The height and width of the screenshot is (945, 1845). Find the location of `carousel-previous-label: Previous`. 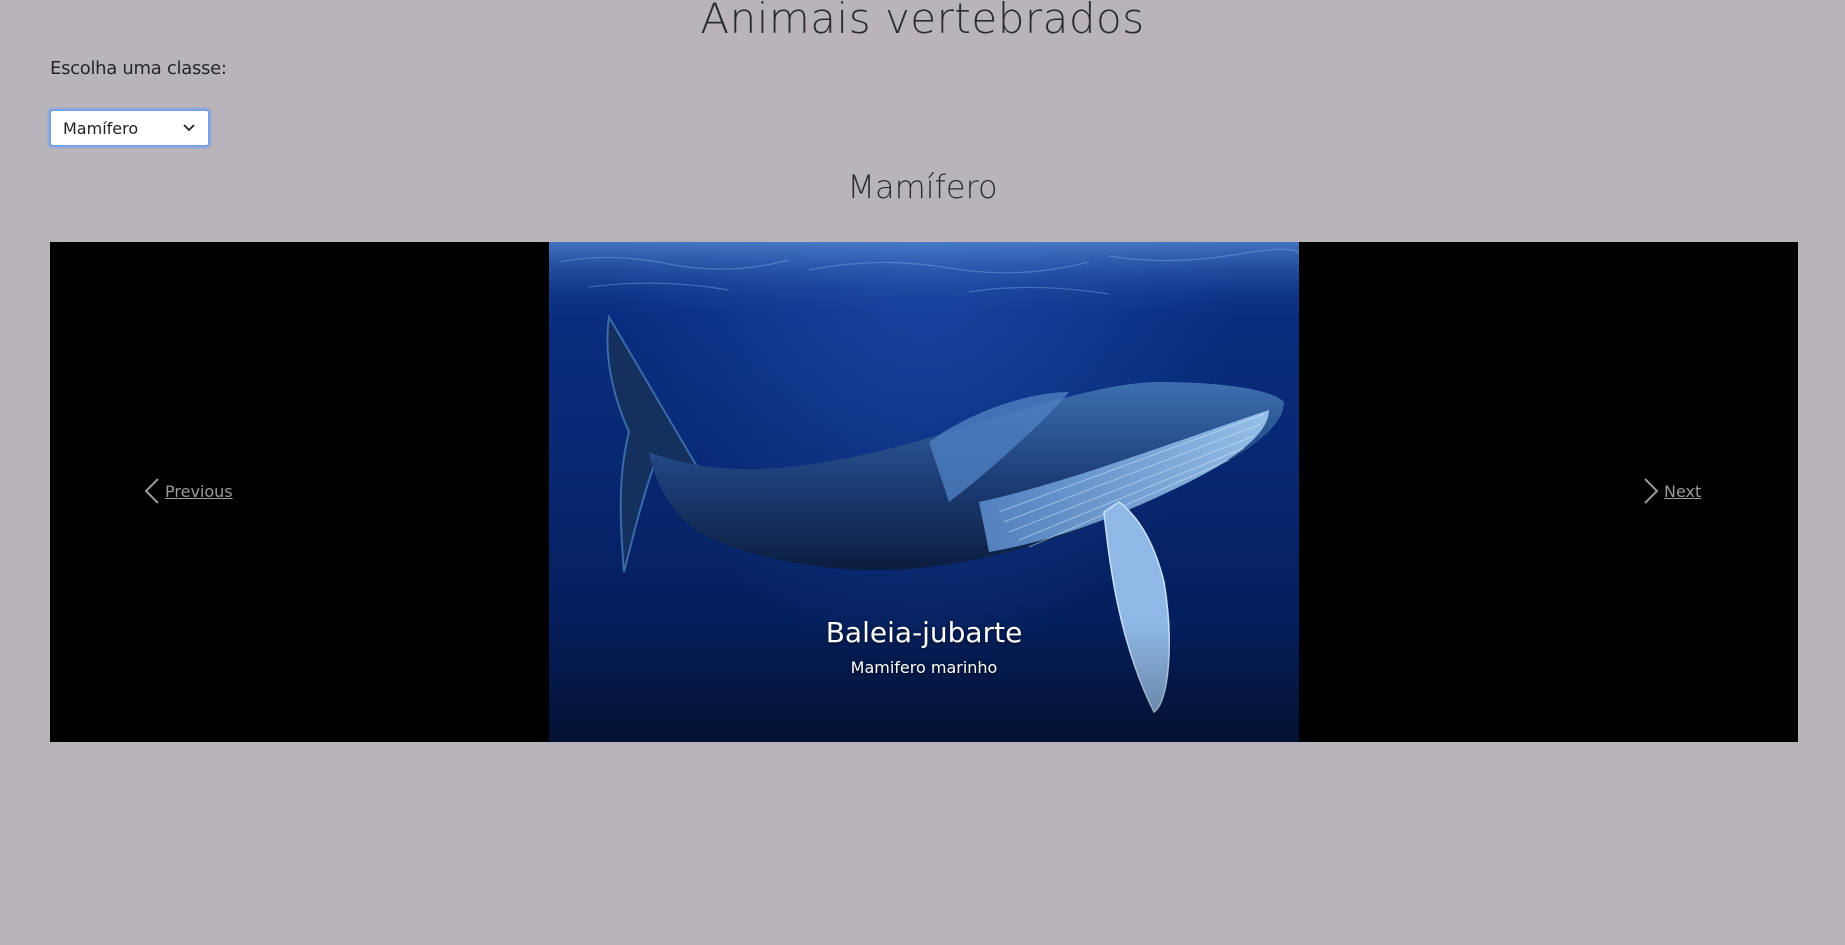

carousel-previous-label: Previous is located at coordinates (199, 491).